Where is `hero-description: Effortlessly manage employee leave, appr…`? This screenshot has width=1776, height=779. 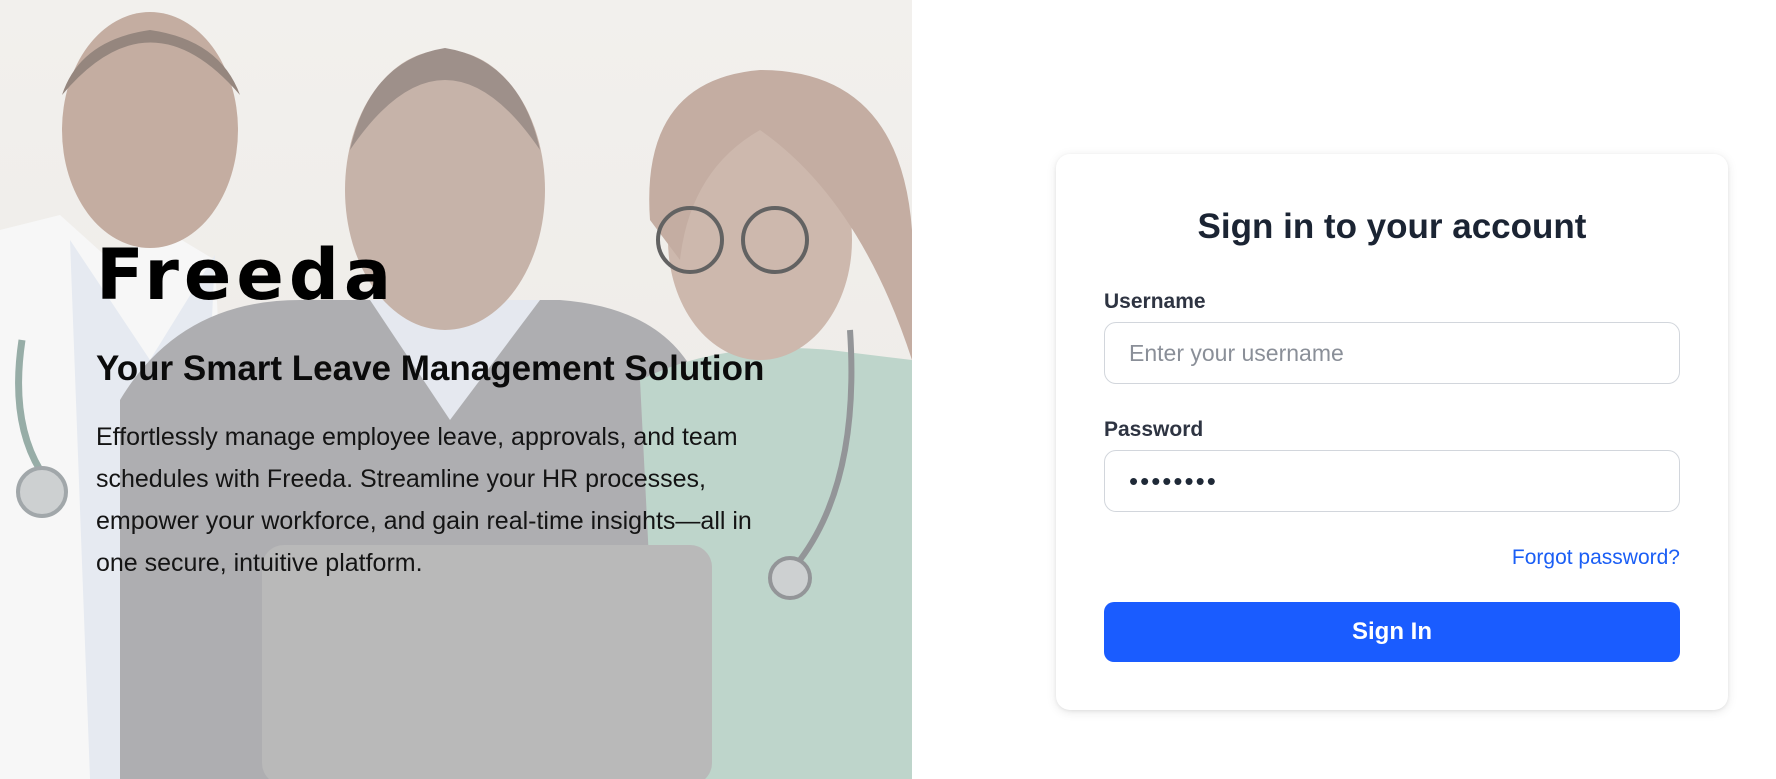
hero-description: Effortlessly manage employee leave, appr… is located at coordinates (424, 500).